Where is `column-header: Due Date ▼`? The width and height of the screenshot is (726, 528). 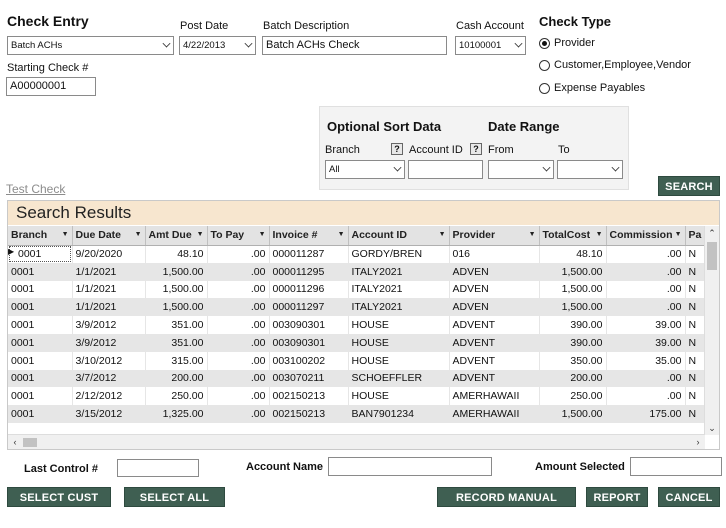 column-header: Due Date ▼ is located at coordinates (109, 236).